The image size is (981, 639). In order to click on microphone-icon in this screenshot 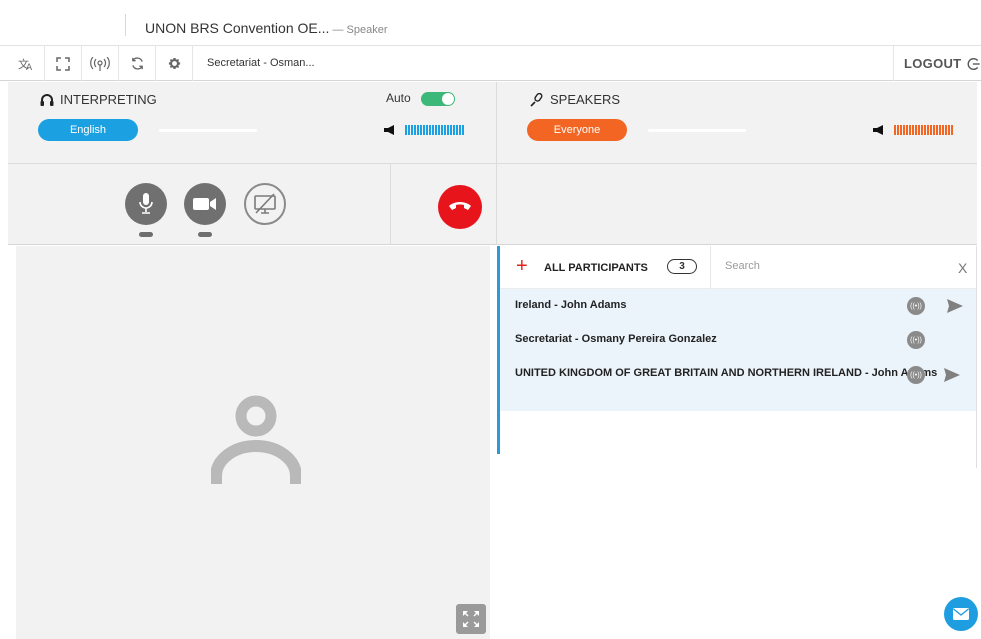, I will do `click(146, 204)`.